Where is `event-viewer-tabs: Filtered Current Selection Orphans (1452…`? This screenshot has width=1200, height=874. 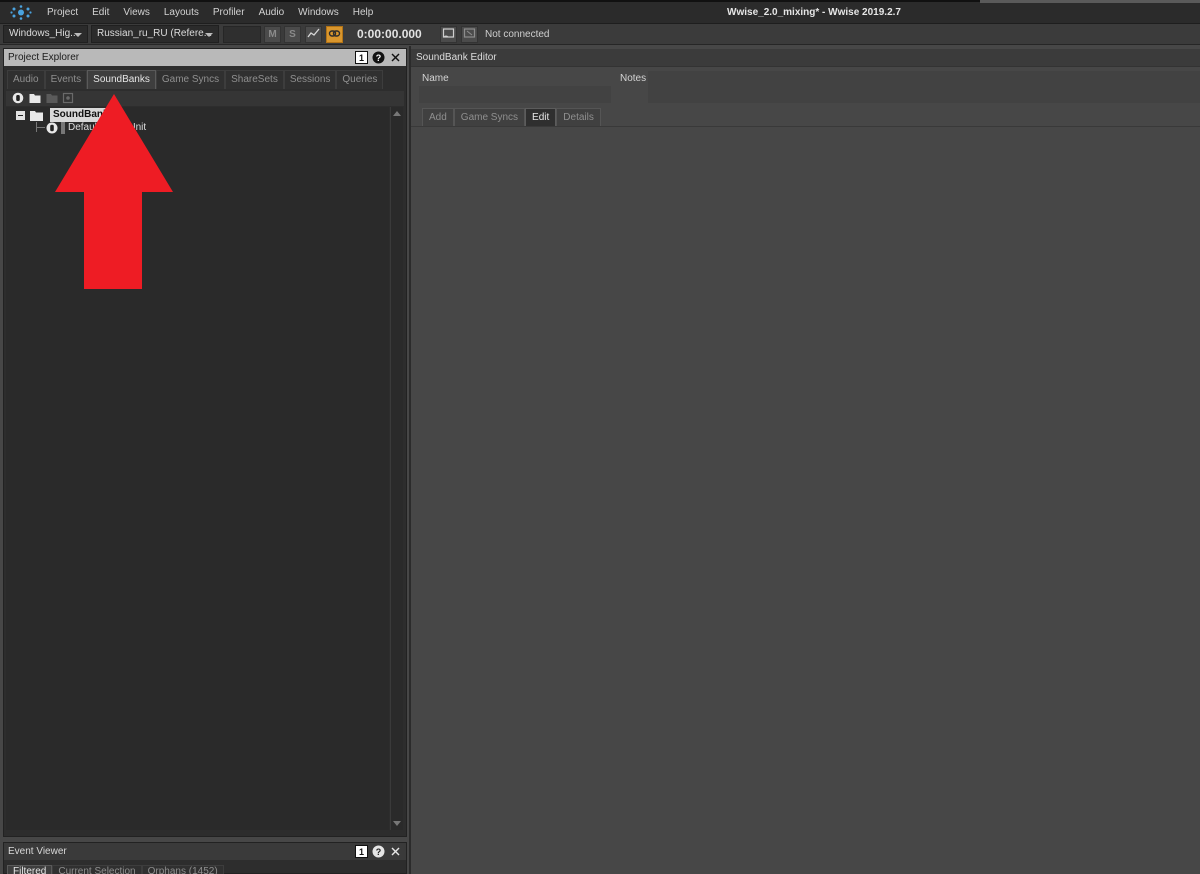
event-viewer-tabs: Filtered Current Selection Orphans (1452… is located at coordinates (115, 869).